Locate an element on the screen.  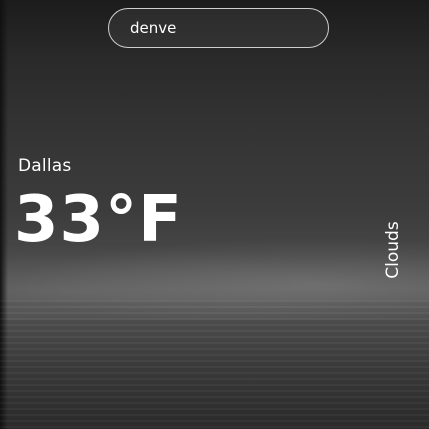
weather-condition: Clouds is located at coordinates (393, 250).